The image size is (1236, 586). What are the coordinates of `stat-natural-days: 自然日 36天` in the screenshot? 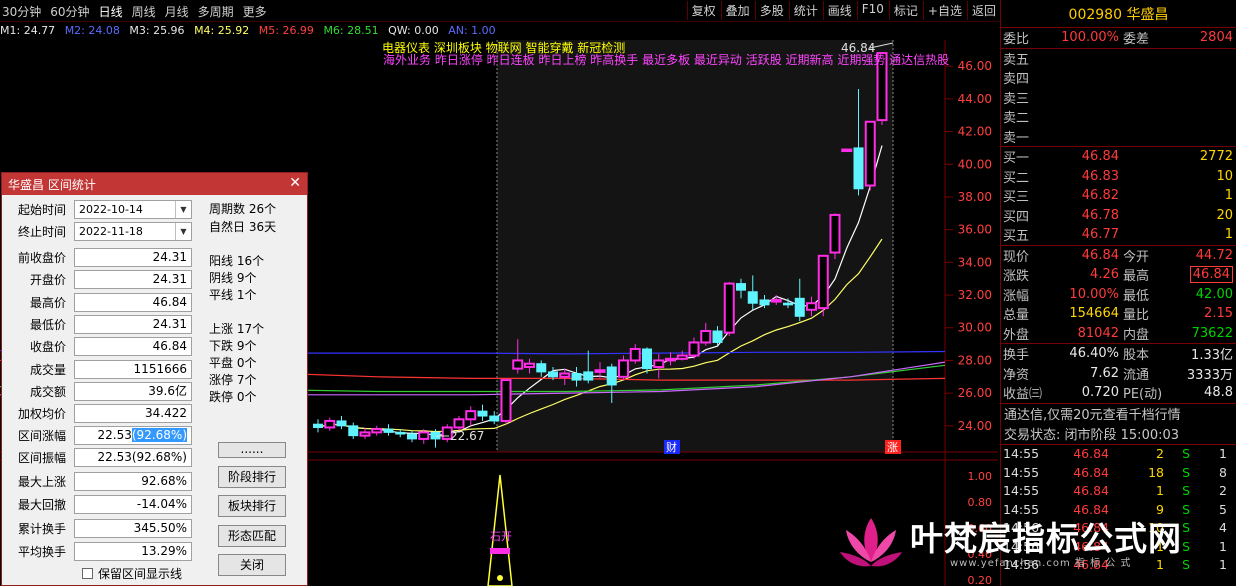 It's located at (243, 227).